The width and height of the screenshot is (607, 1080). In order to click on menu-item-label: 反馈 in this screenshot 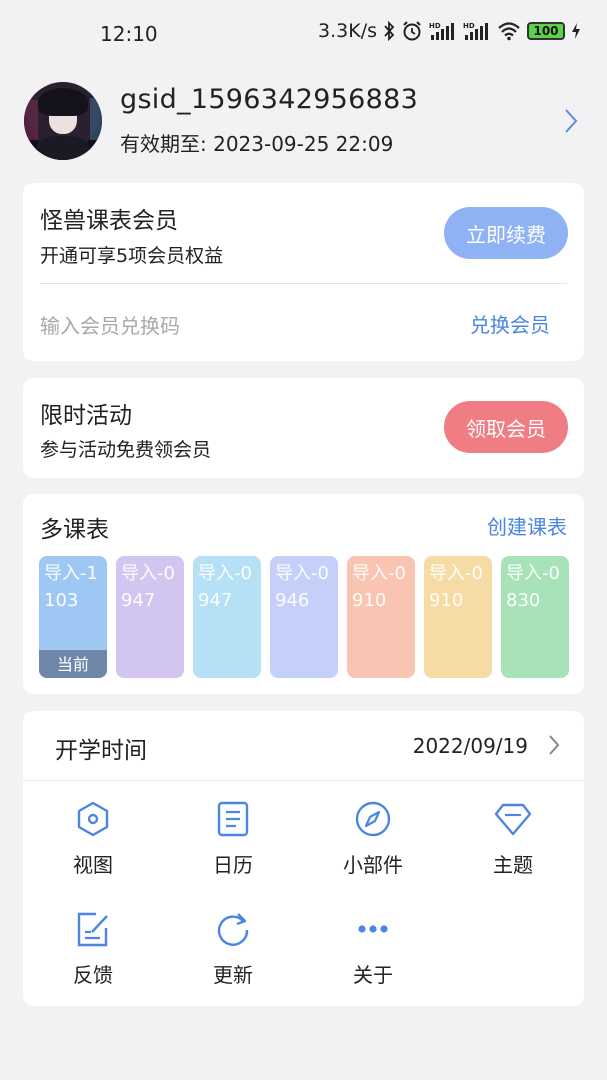, I will do `click(93, 975)`.